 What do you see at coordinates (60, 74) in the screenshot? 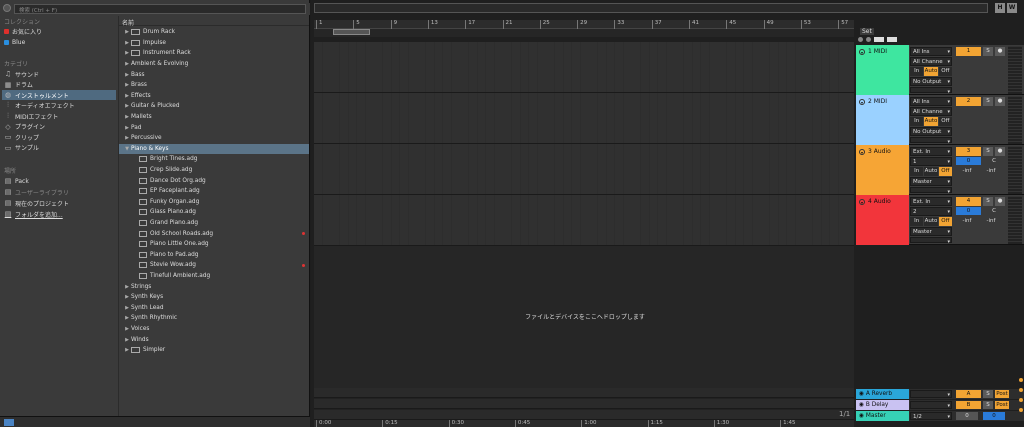
I see `category-sounds: ♫ サウンド` at bounding box center [60, 74].